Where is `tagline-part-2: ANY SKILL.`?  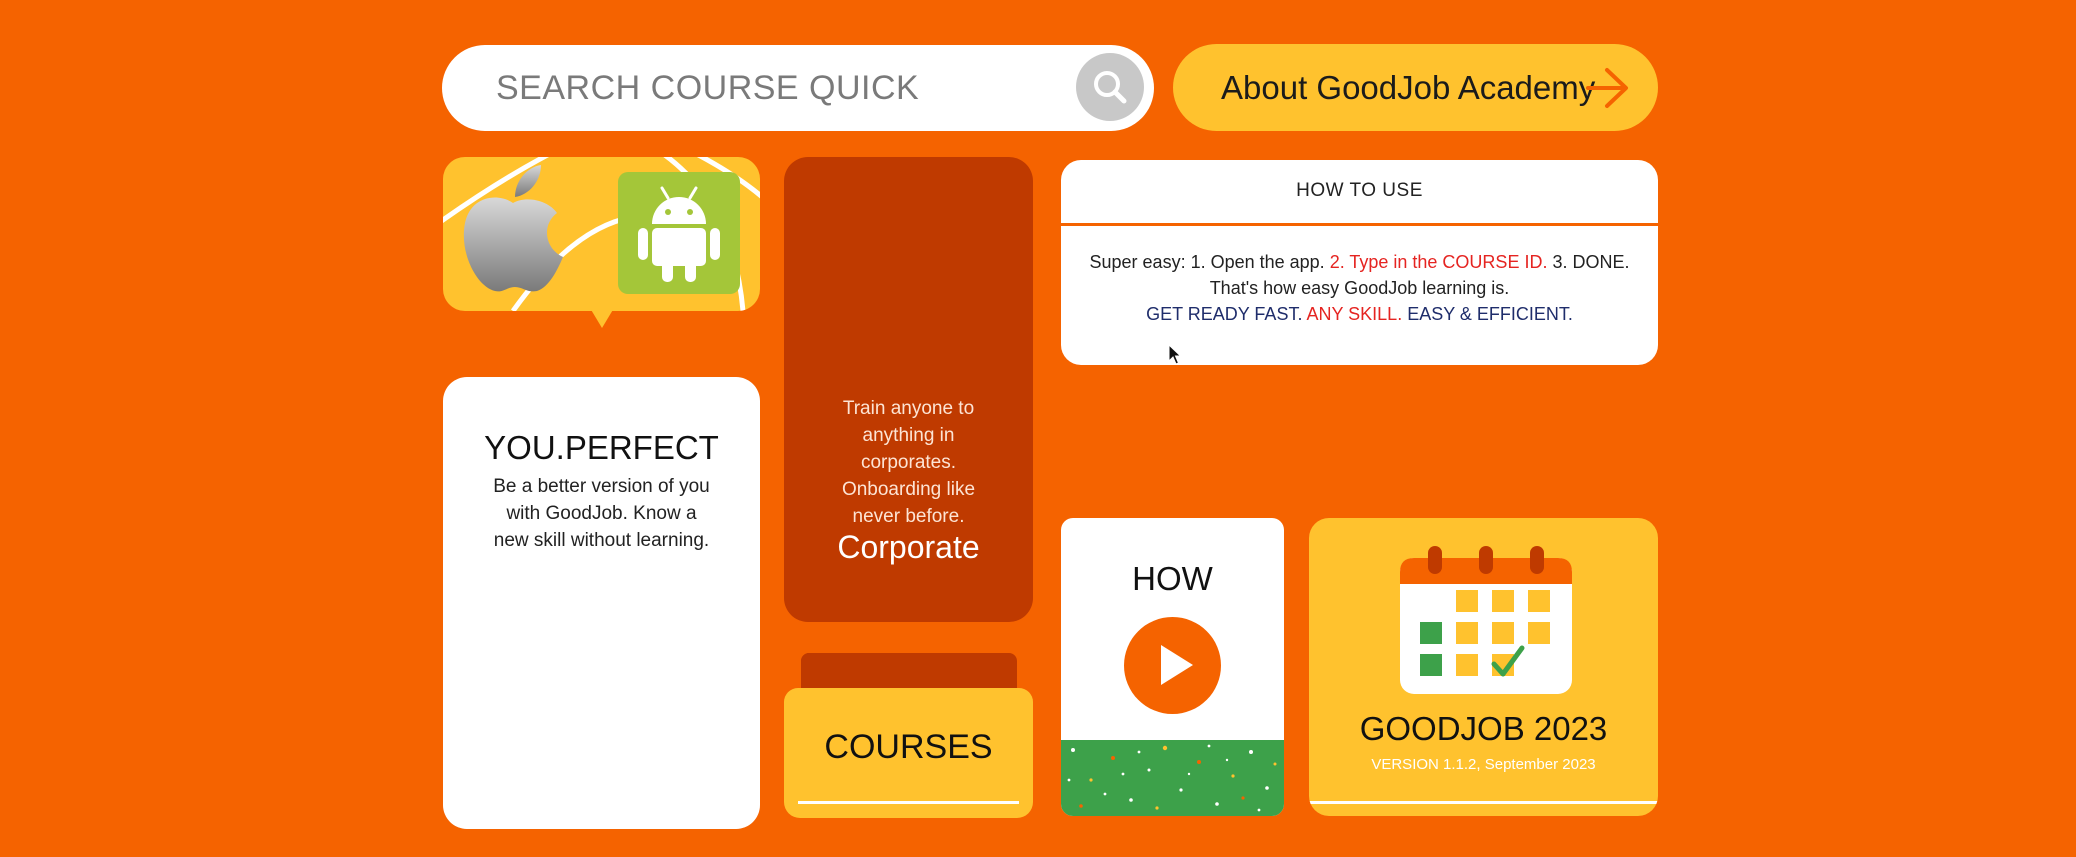
tagline-part-2: ANY SKILL. is located at coordinates (1354, 314).